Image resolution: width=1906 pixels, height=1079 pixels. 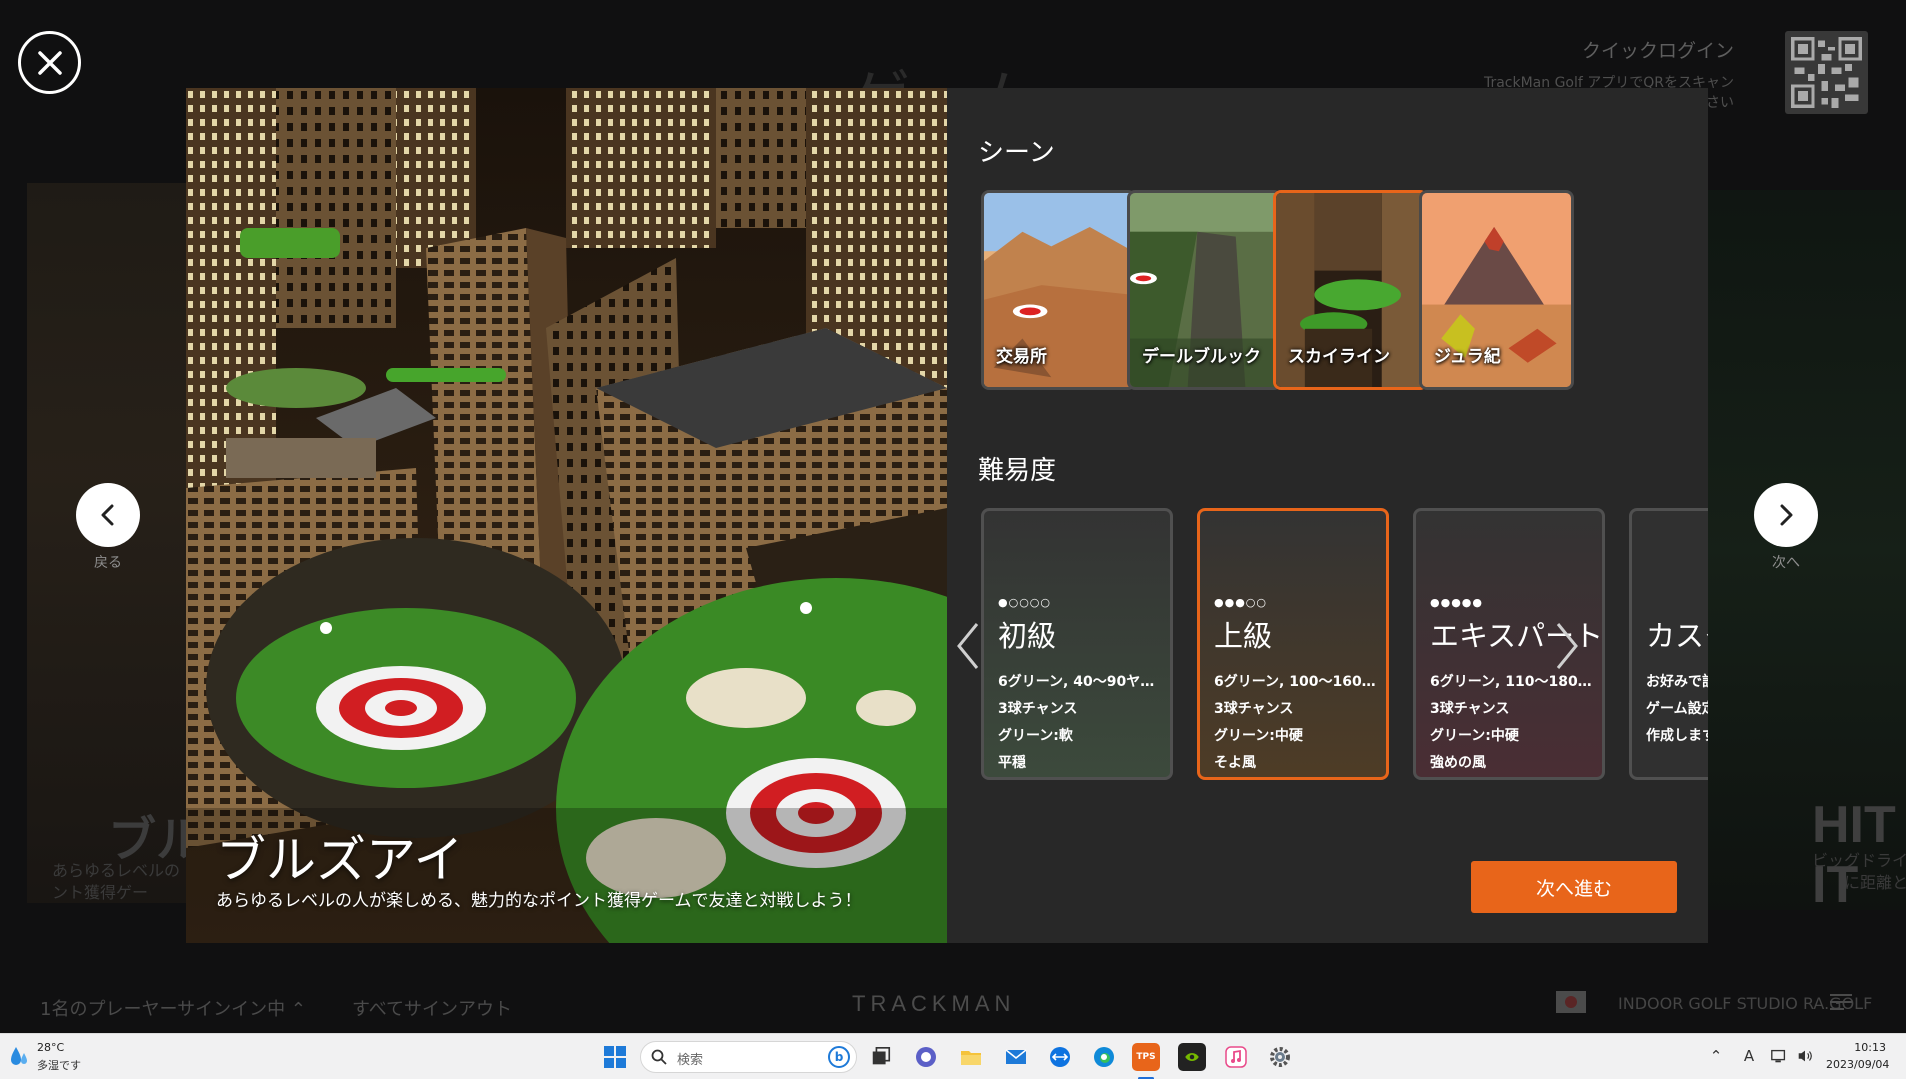 I want to click on difficulty-detail: 強めの風, so click(x=1458, y=763).